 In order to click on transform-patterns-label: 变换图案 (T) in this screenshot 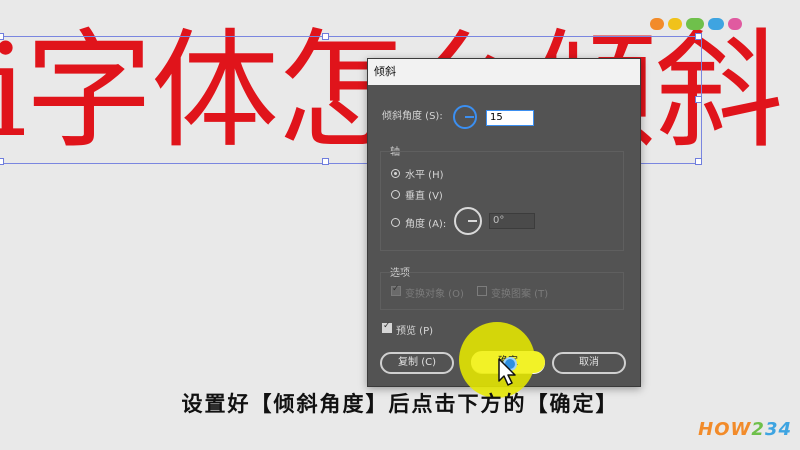, I will do `click(520, 294)`.